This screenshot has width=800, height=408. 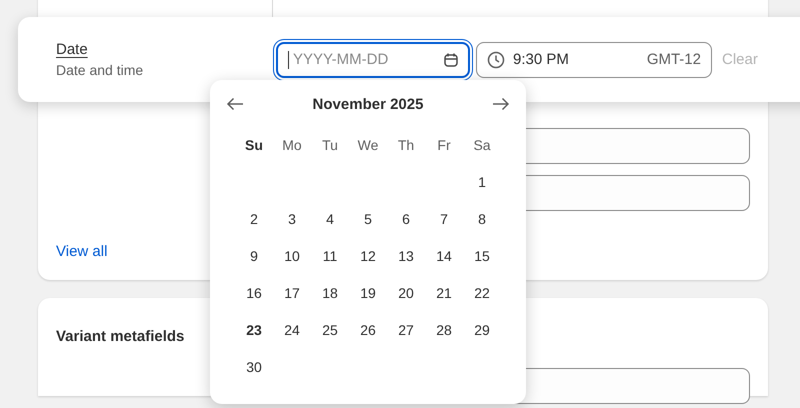 I want to click on weekday-label: Th, so click(x=406, y=144).